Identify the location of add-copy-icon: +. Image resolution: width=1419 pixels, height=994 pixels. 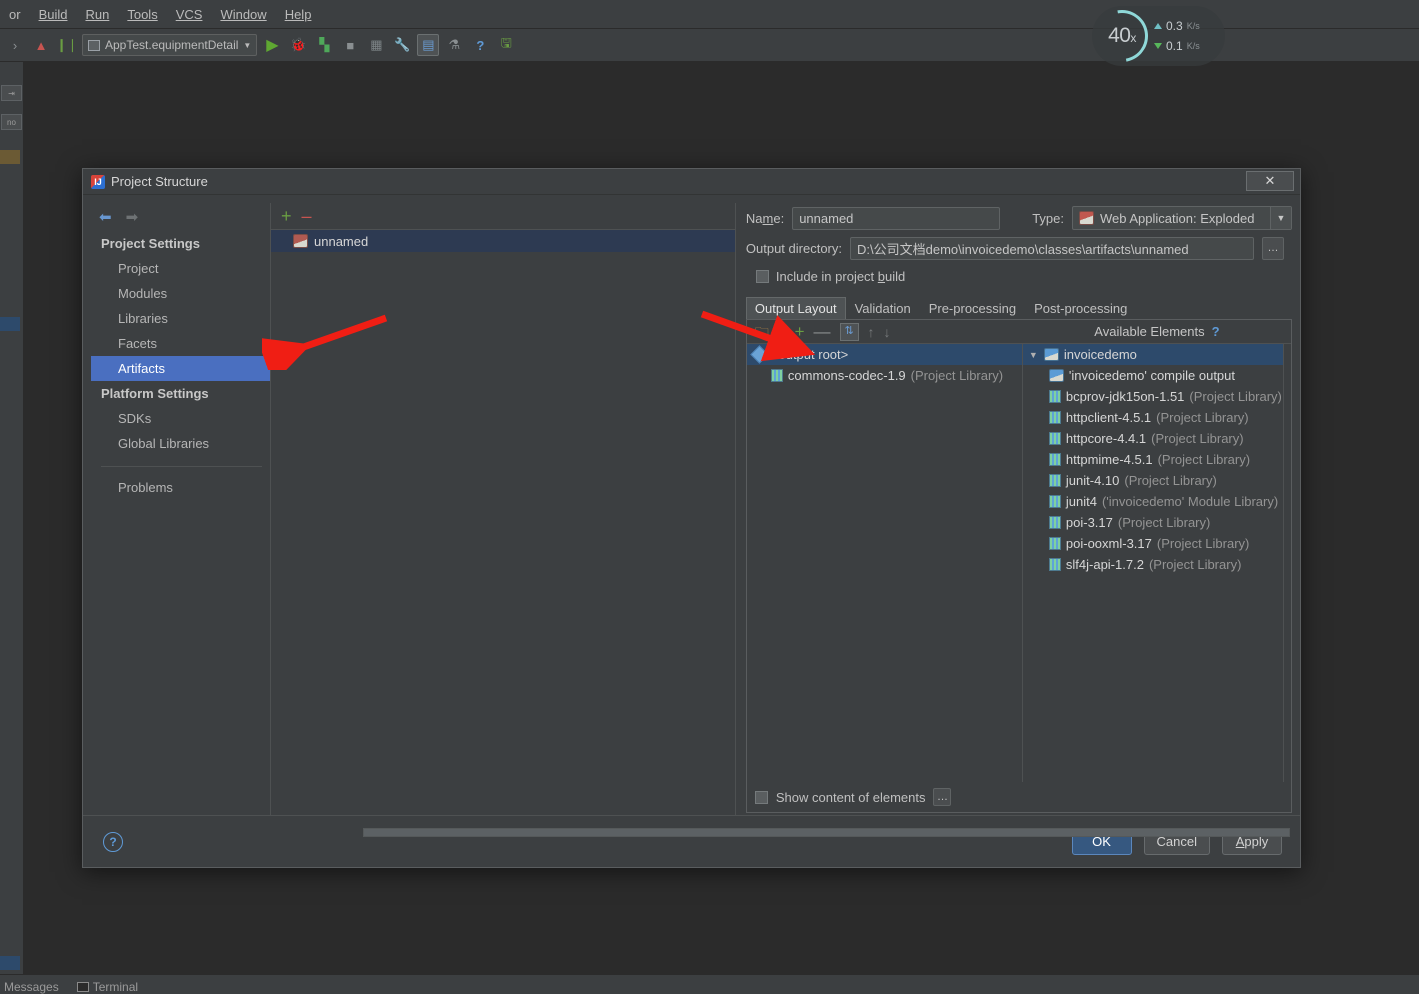
(800, 331).